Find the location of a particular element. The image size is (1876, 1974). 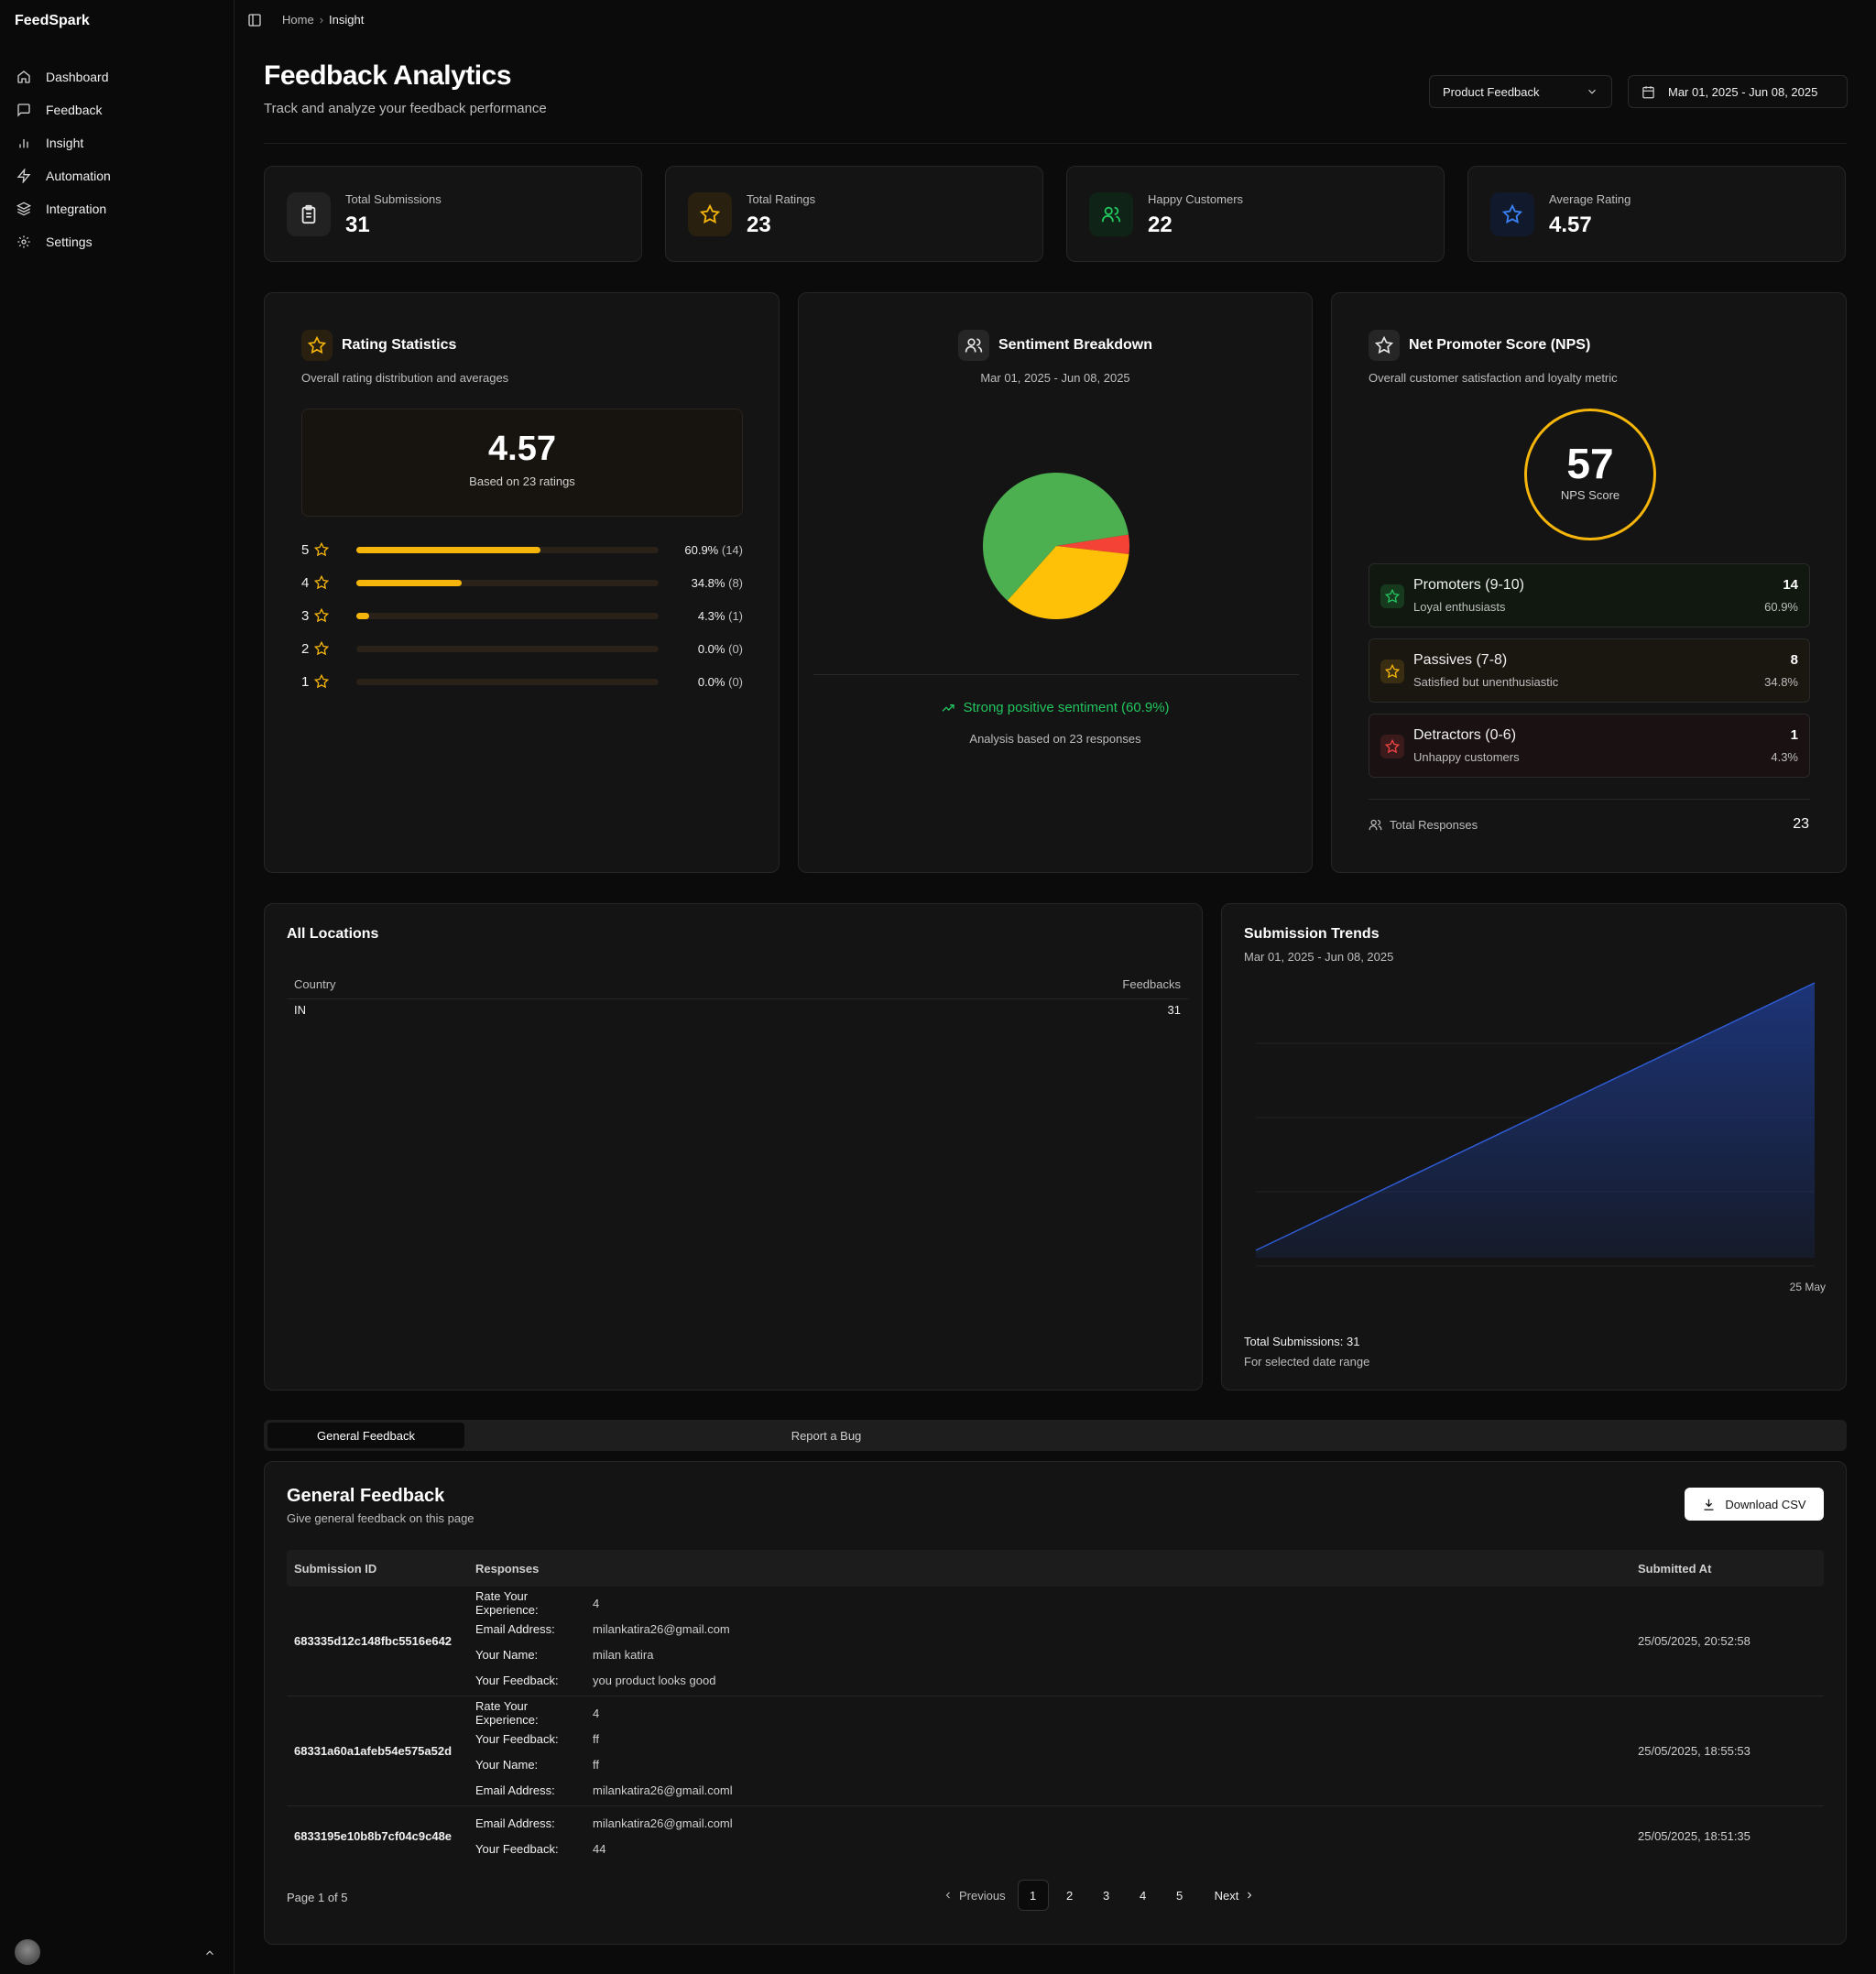

response-value: ff is located at coordinates (596, 1738).